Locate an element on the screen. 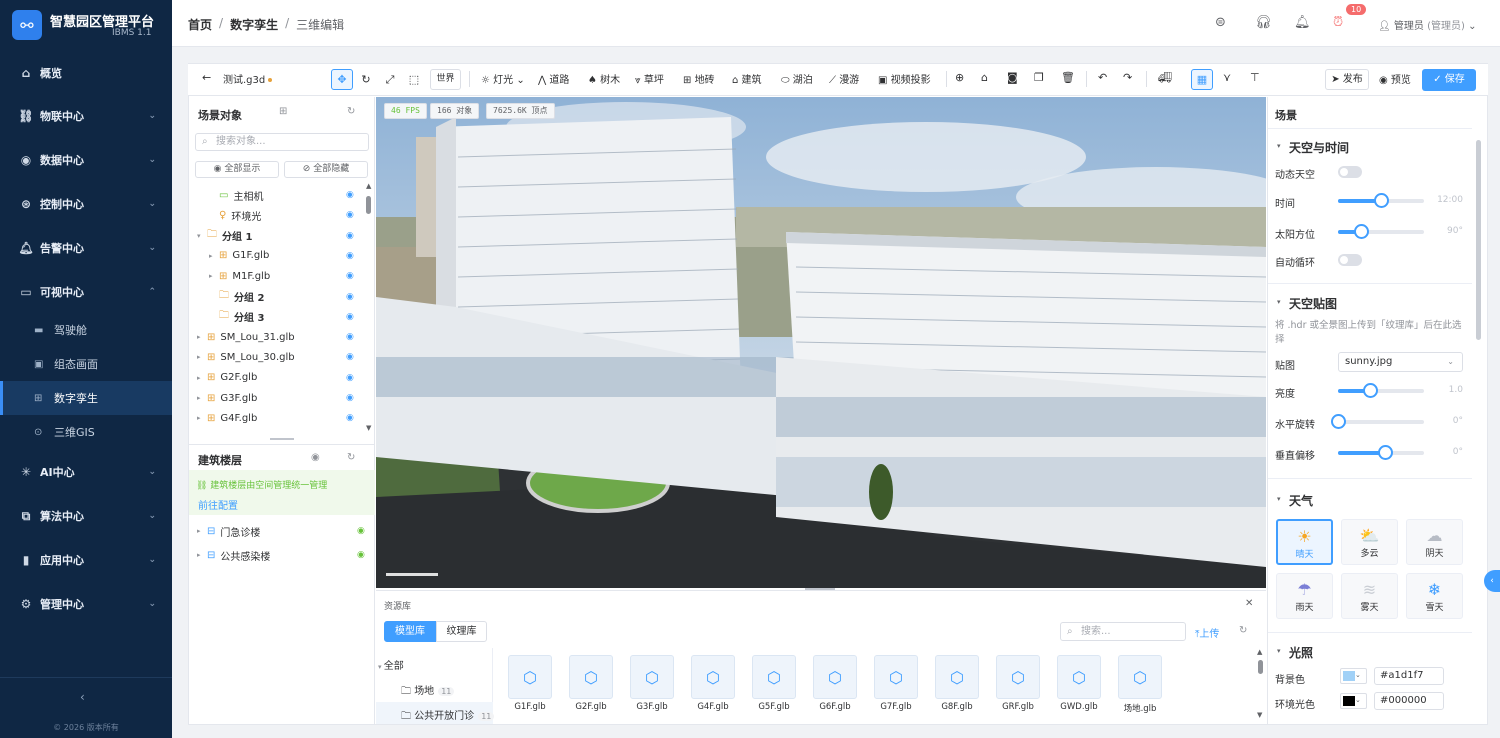  asset-item: ⬡ G4F.glb is located at coordinates (713, 683).